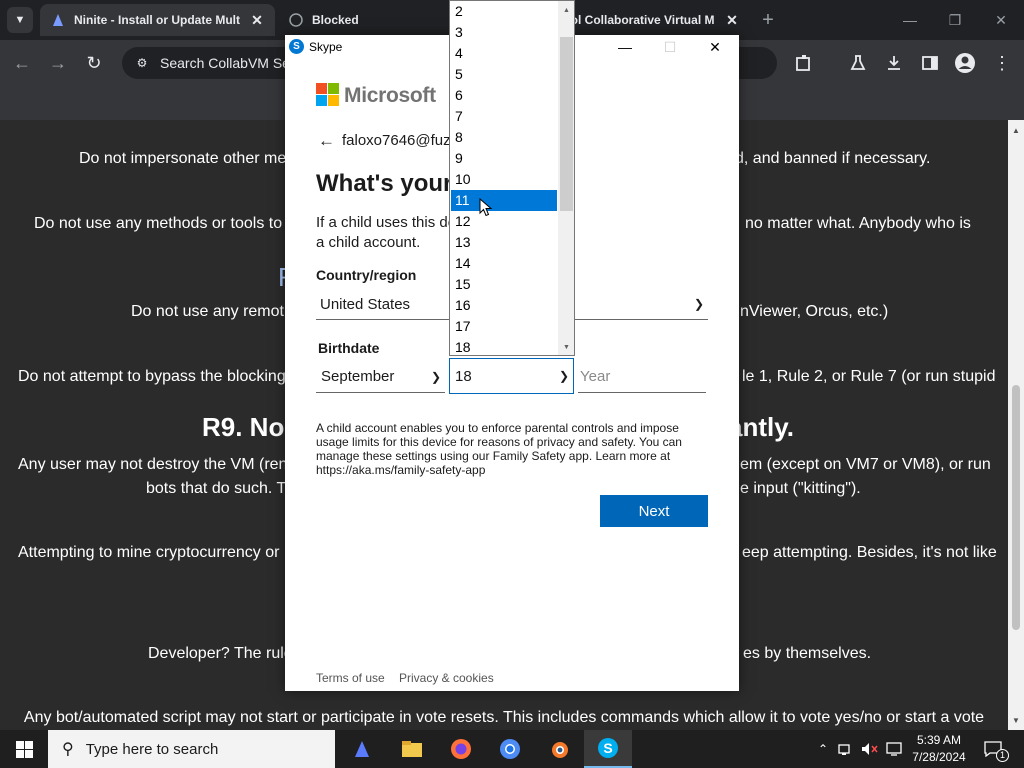 Image resolution: width=1024 pixels, height=768 pixels. I want to click on dropdown-option: 18, so click(504, 346).